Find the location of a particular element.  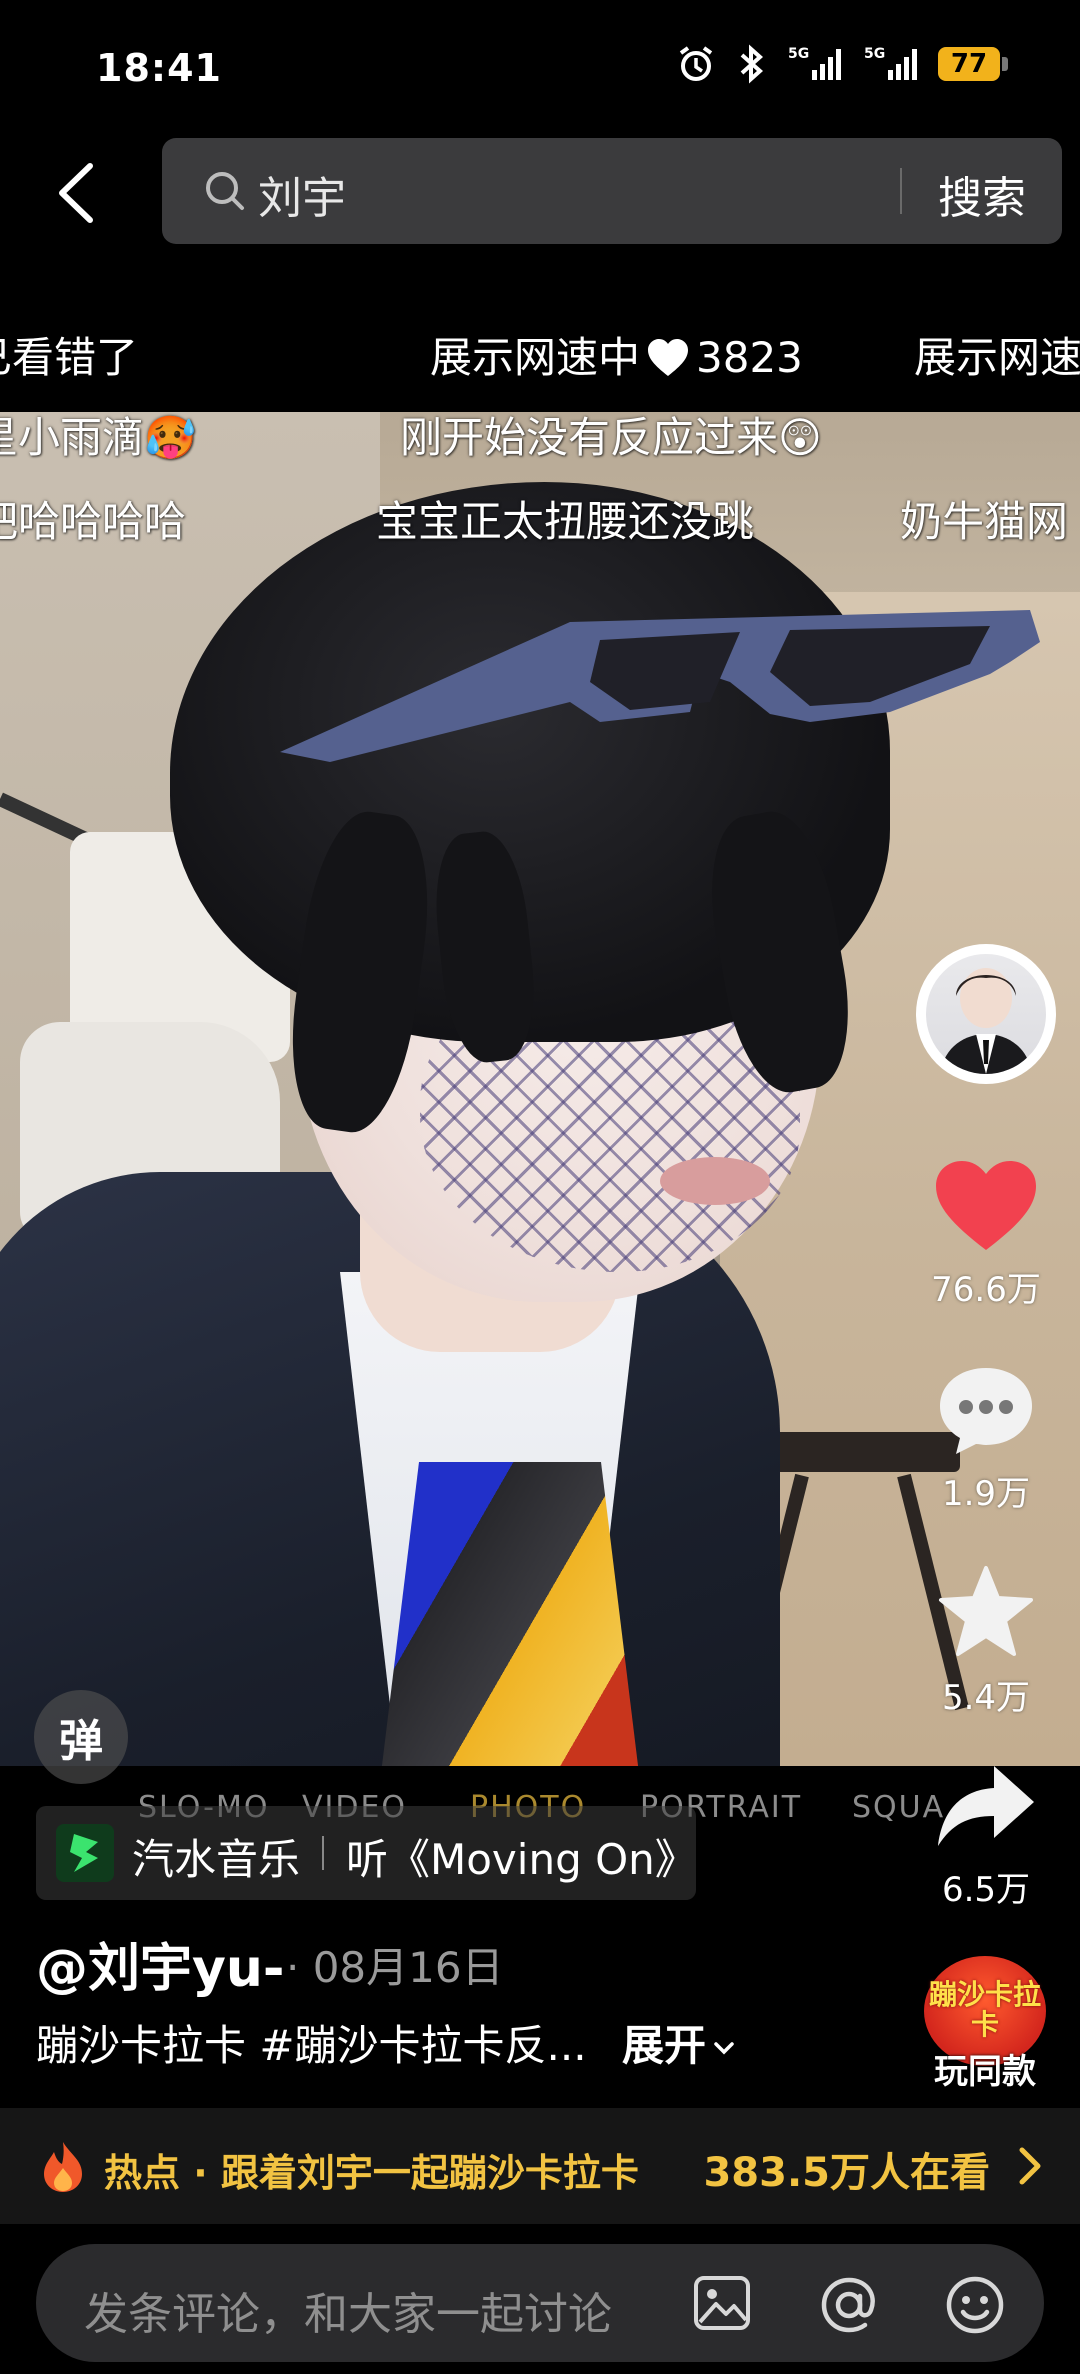

author-avatar is located at coordinates (986, 1014).